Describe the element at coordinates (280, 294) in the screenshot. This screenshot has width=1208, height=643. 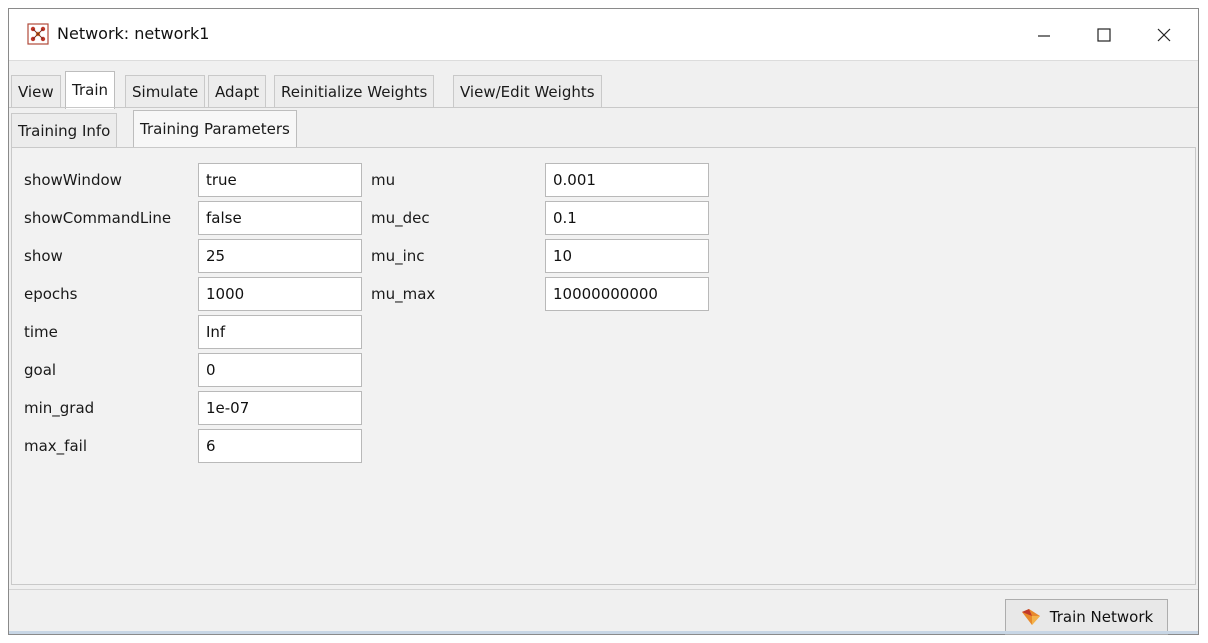
I see `param-input-epochs` at that location.